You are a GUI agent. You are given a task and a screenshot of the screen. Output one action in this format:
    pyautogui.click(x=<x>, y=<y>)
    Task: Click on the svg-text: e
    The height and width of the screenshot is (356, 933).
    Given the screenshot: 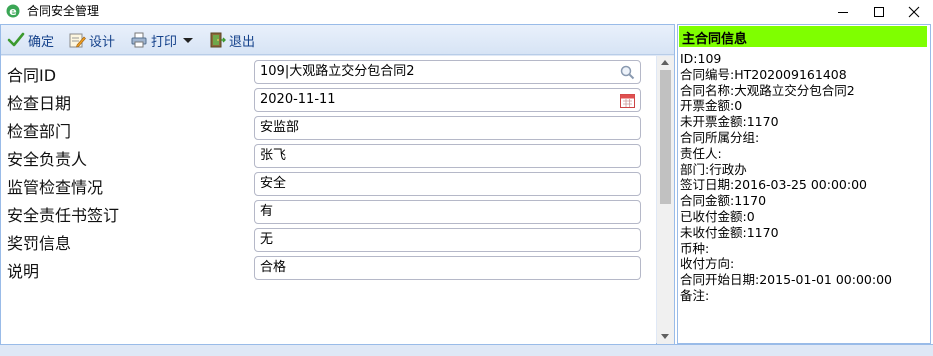 What is the action you would take?
    pyautogui.click(x=12, y=11)
    